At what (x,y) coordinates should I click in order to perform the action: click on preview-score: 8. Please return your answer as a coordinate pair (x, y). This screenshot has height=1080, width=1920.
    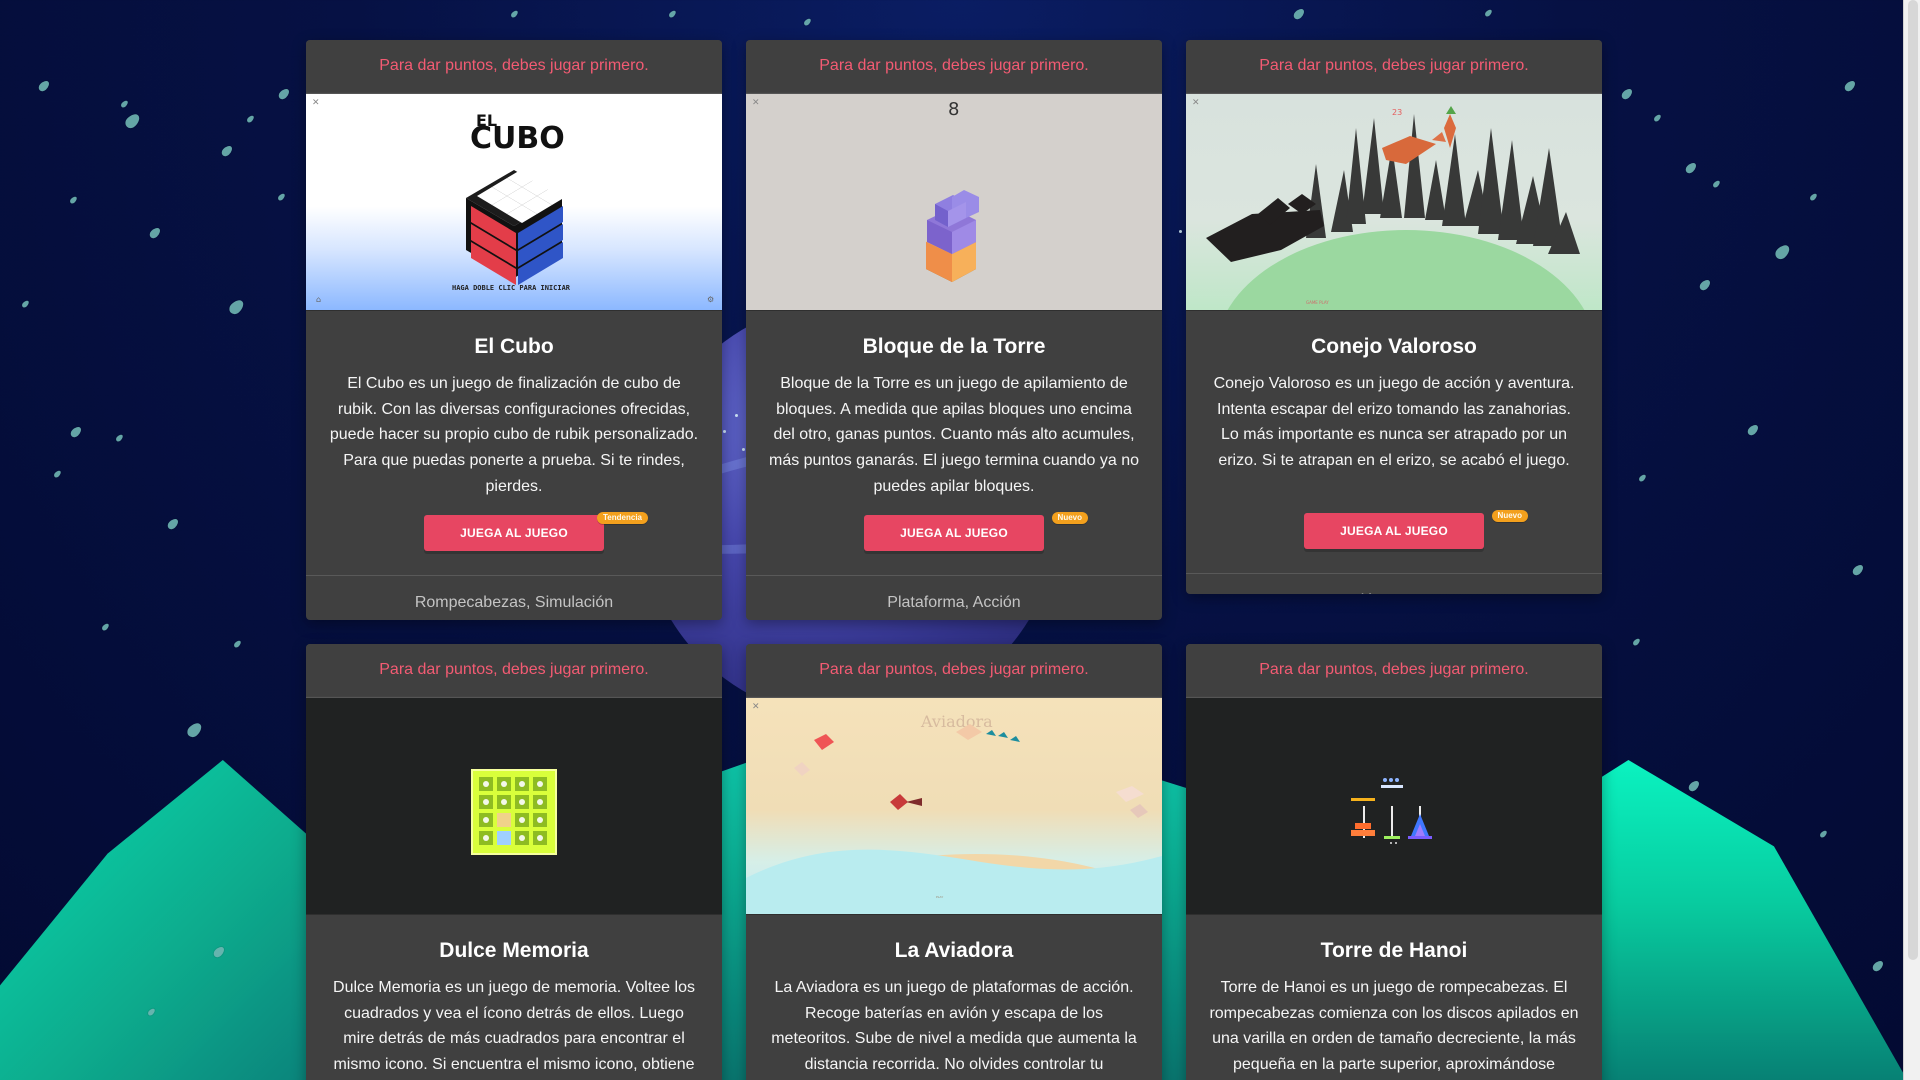
    Looking at the image, I should click on (953, 109).